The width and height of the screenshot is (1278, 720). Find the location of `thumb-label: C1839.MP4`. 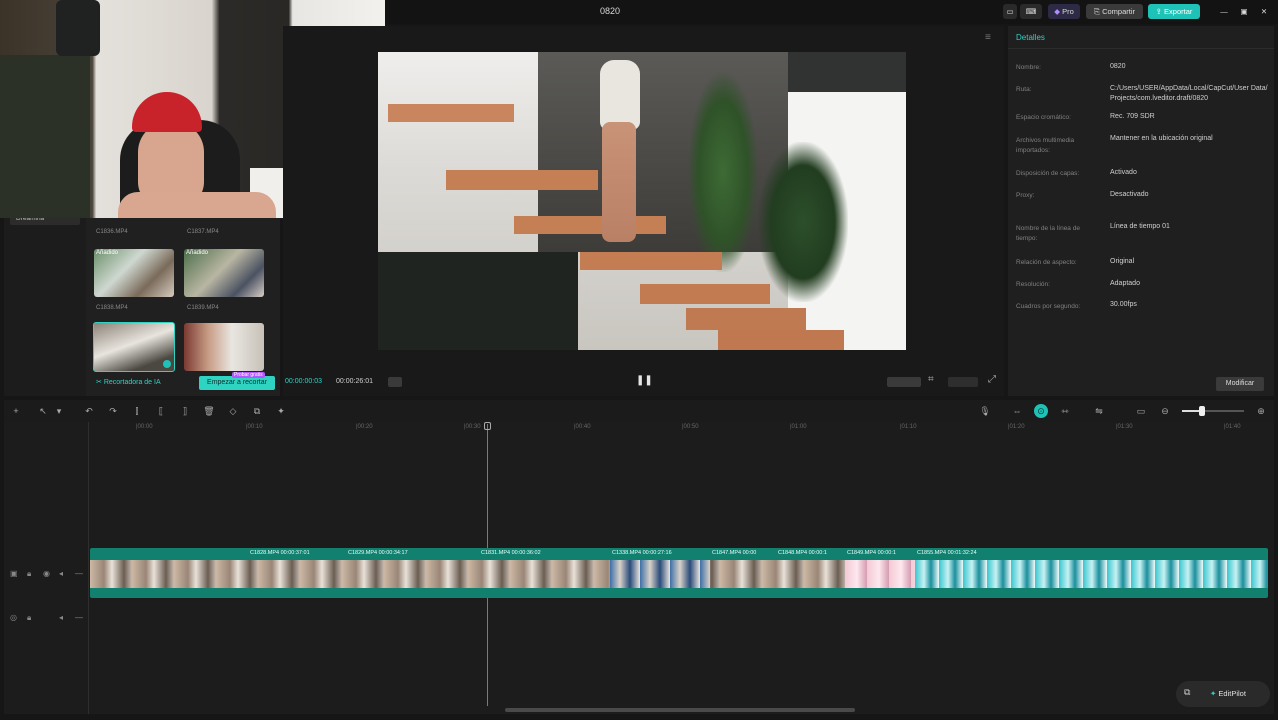

thumb-label: C1839.MP4 is located at coordinates (203, 308).